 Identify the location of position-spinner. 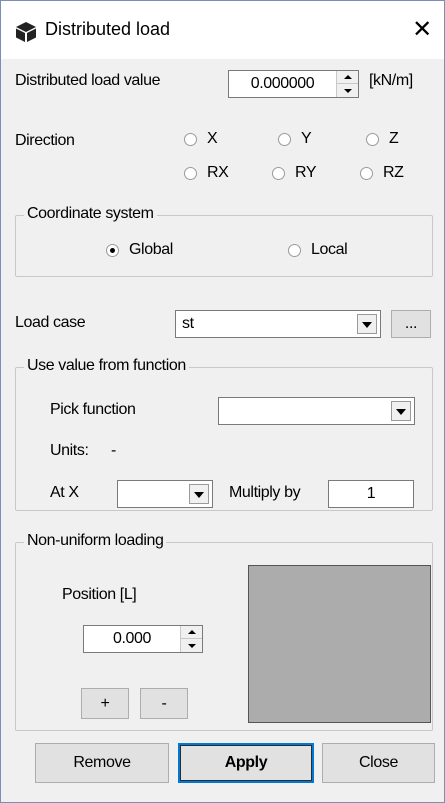
(191, 639).